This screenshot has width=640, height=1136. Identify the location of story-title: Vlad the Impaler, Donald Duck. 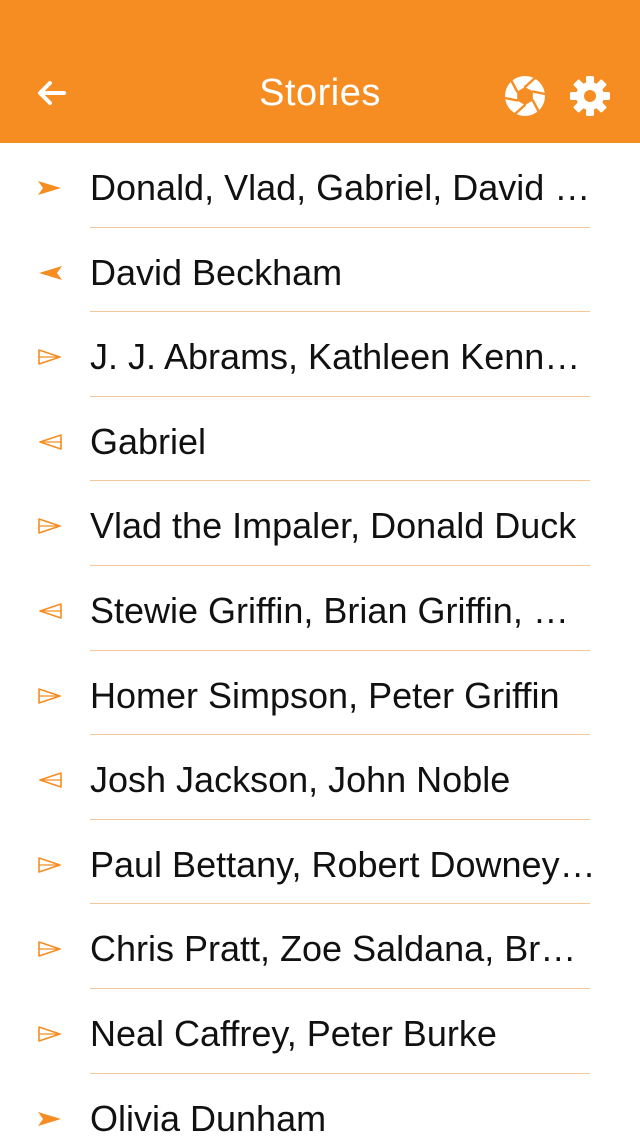
(333, 526).